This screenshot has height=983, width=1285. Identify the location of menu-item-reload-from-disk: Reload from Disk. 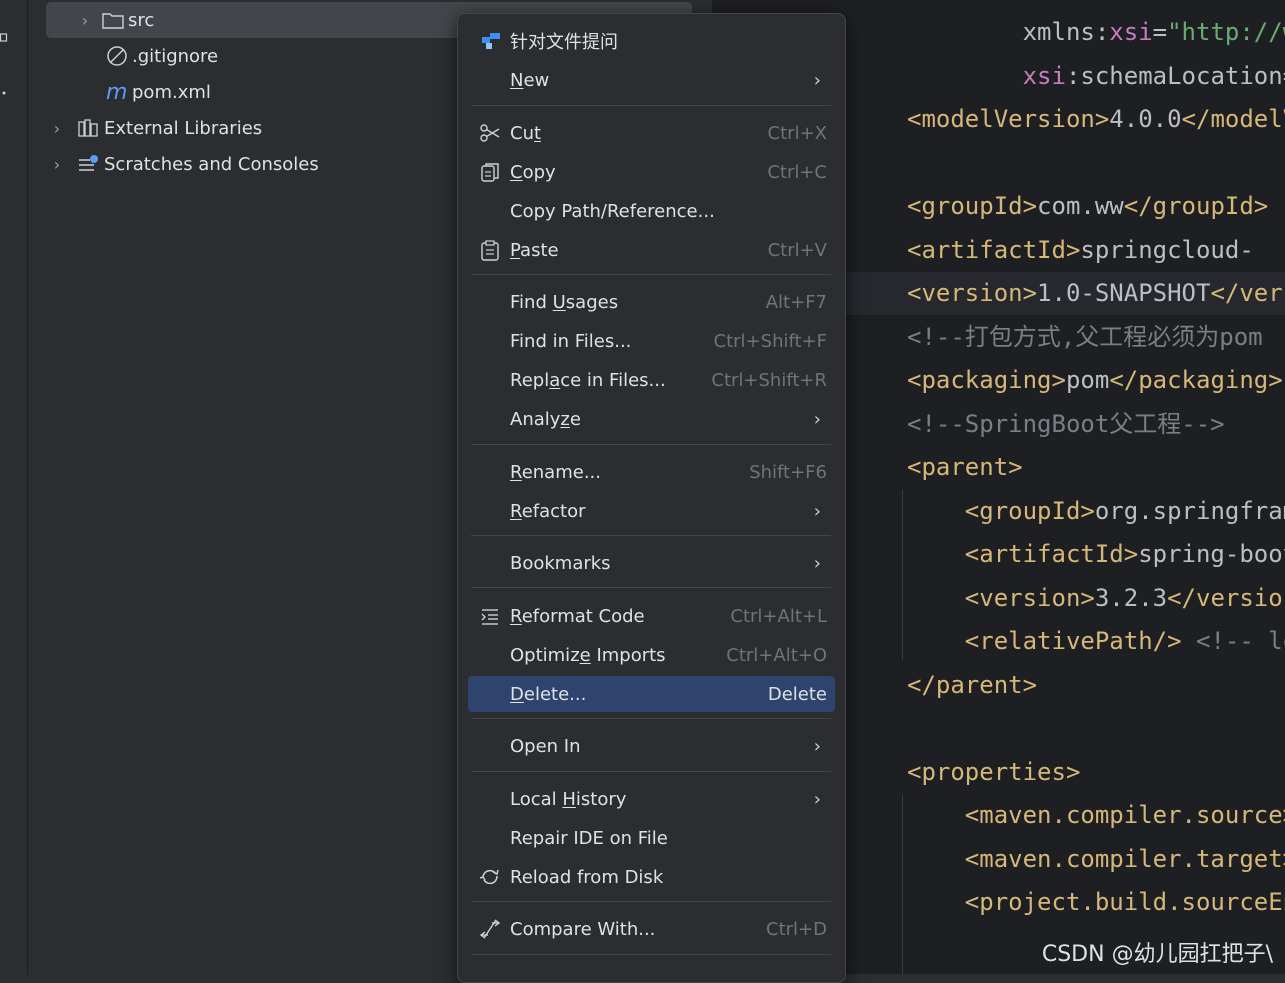
(651, 877).